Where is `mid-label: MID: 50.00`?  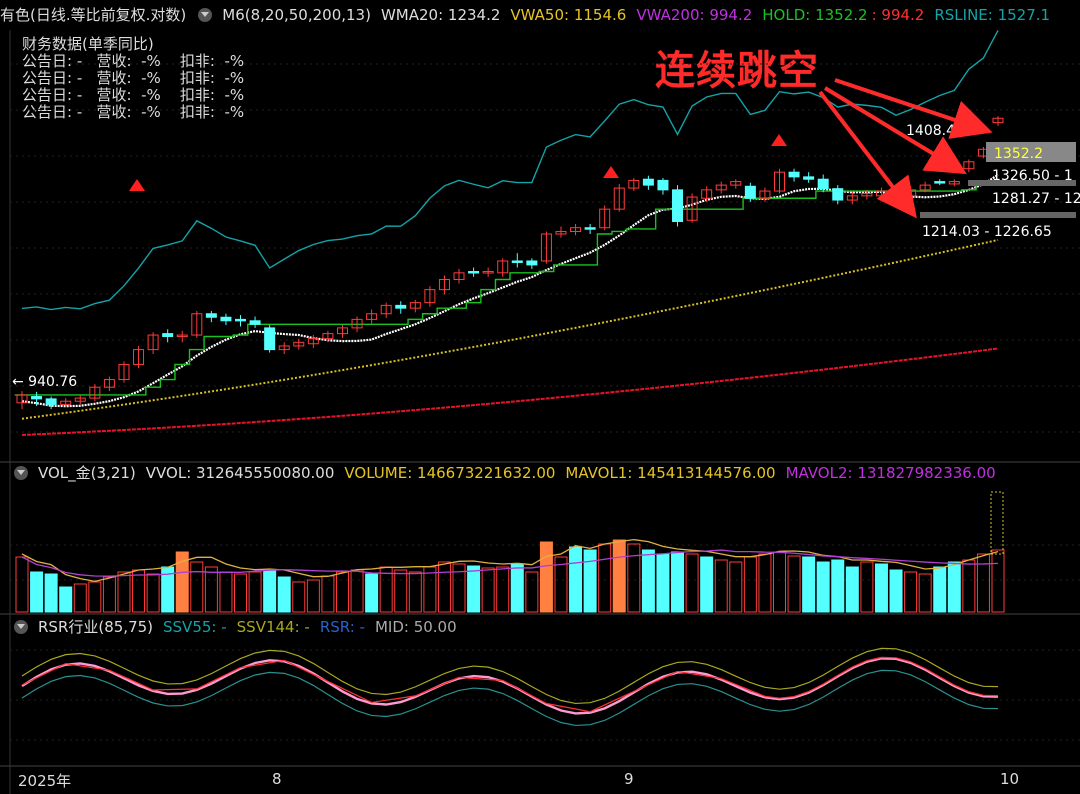 mid-label: MID: 50.00 is located at coordinates (415, 627).